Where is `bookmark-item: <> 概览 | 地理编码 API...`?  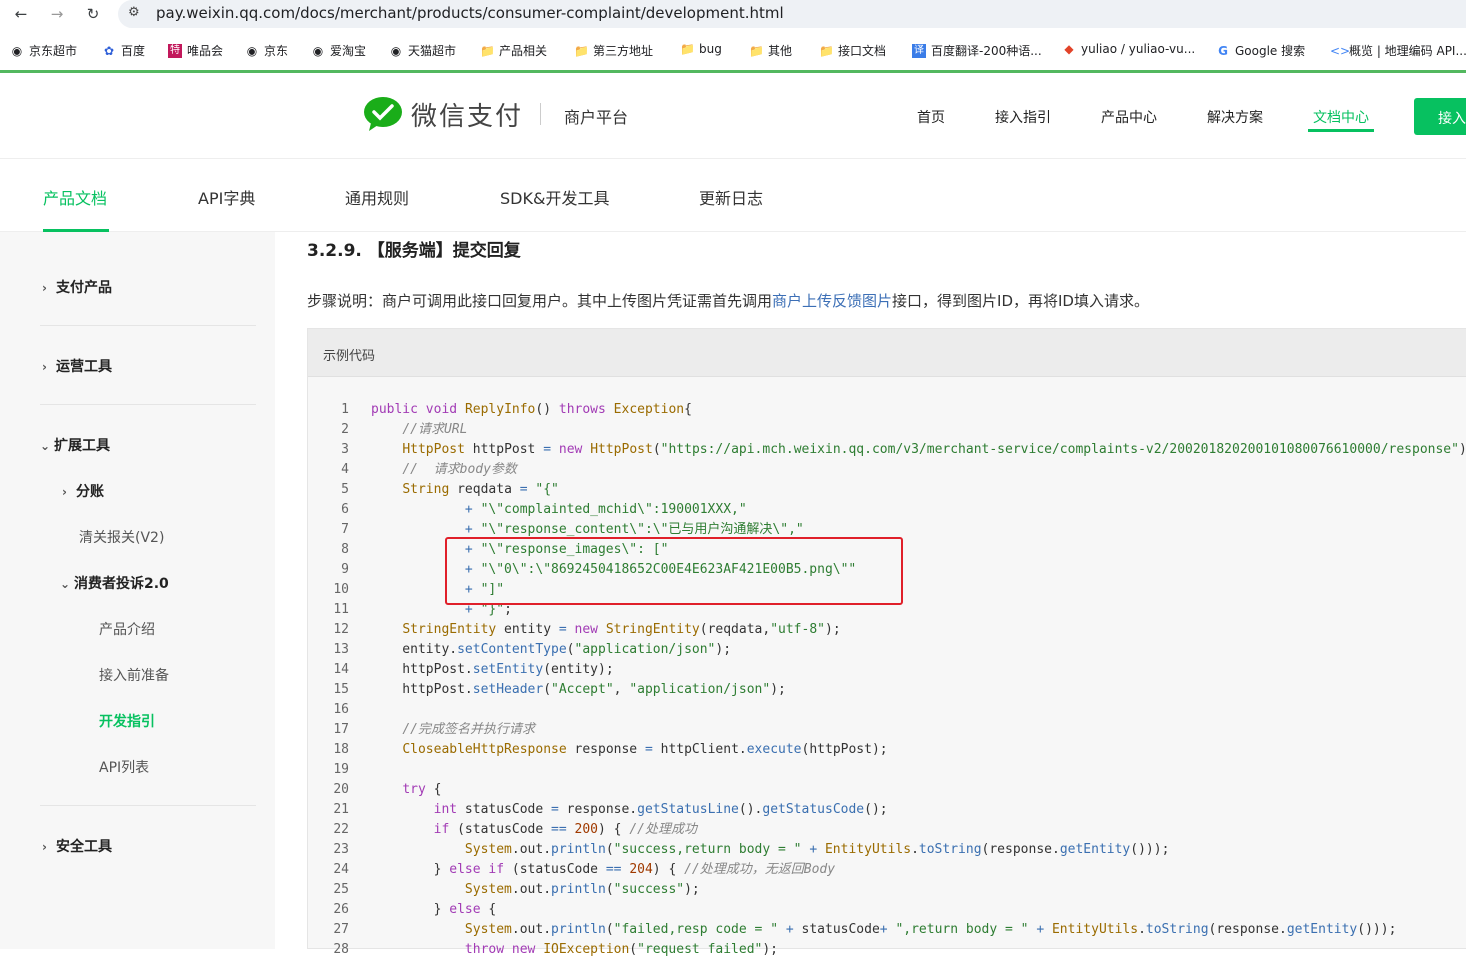 bookmark-item: <> 概览 | 地理编码 API... is located at coordinates (1398, 50).